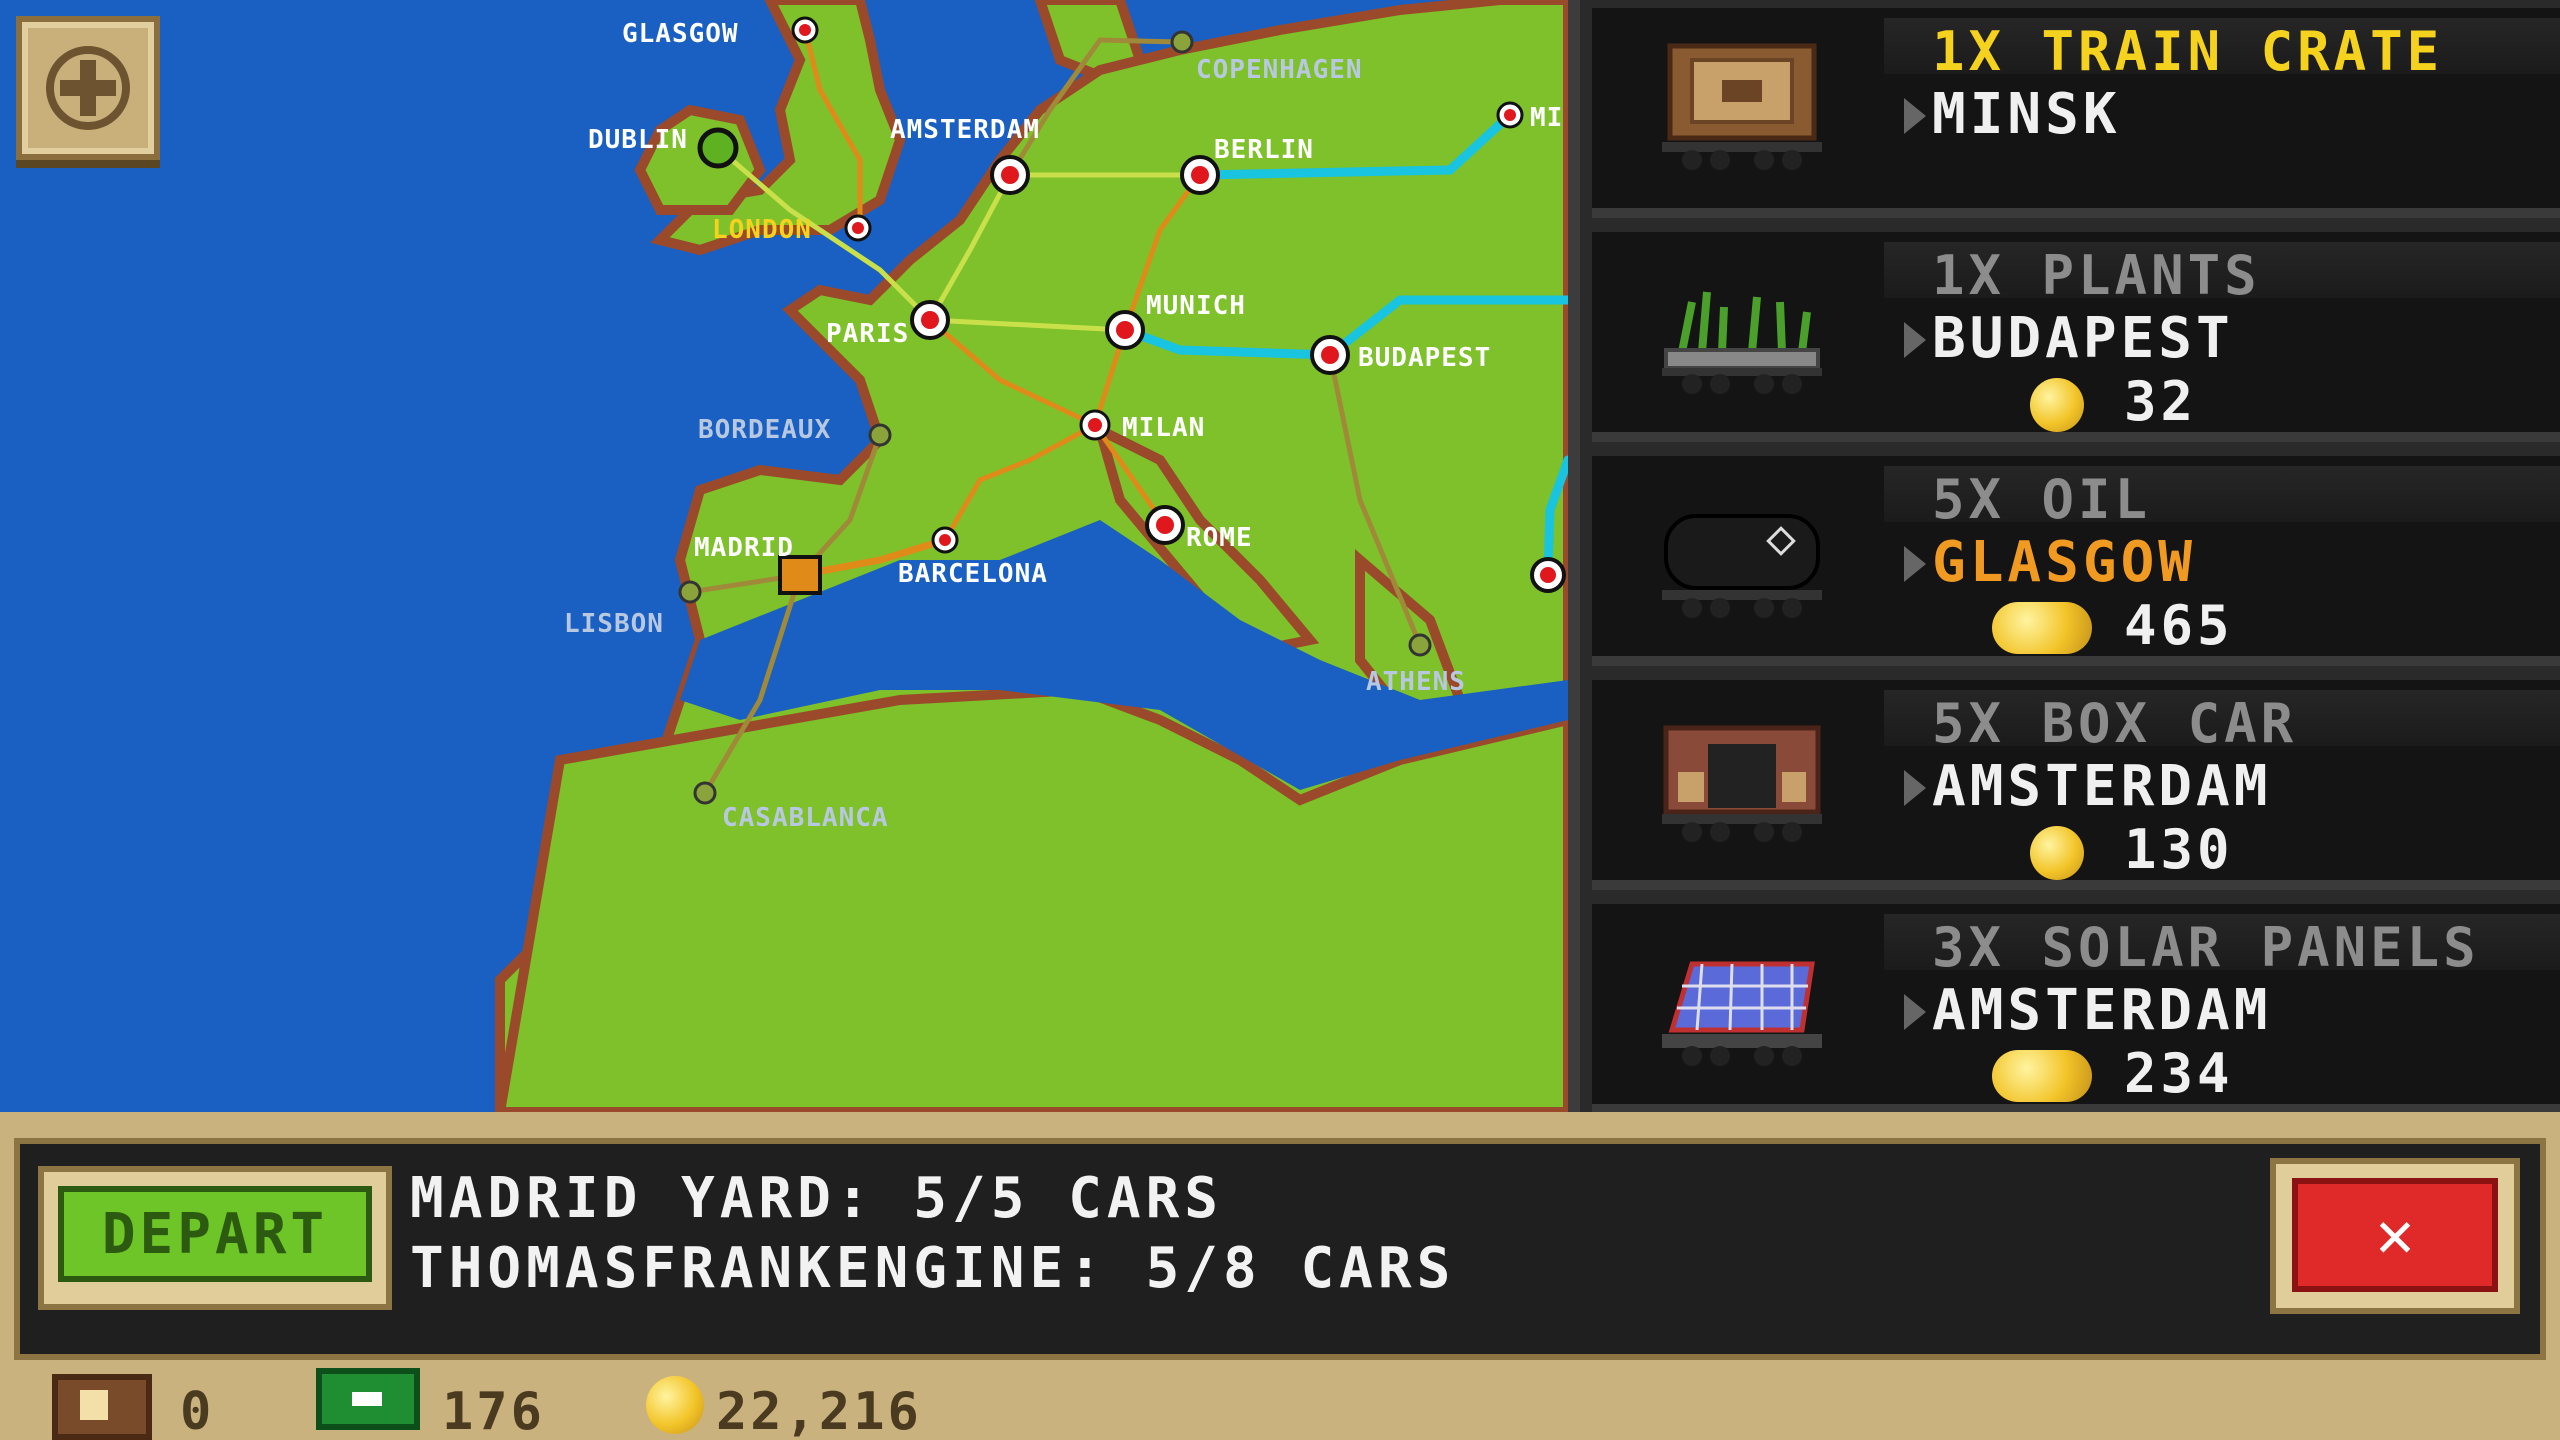  Describe the element at coordinates (867, 334) in the screenshot. I see `city-label-paris: PARIS` at that location.